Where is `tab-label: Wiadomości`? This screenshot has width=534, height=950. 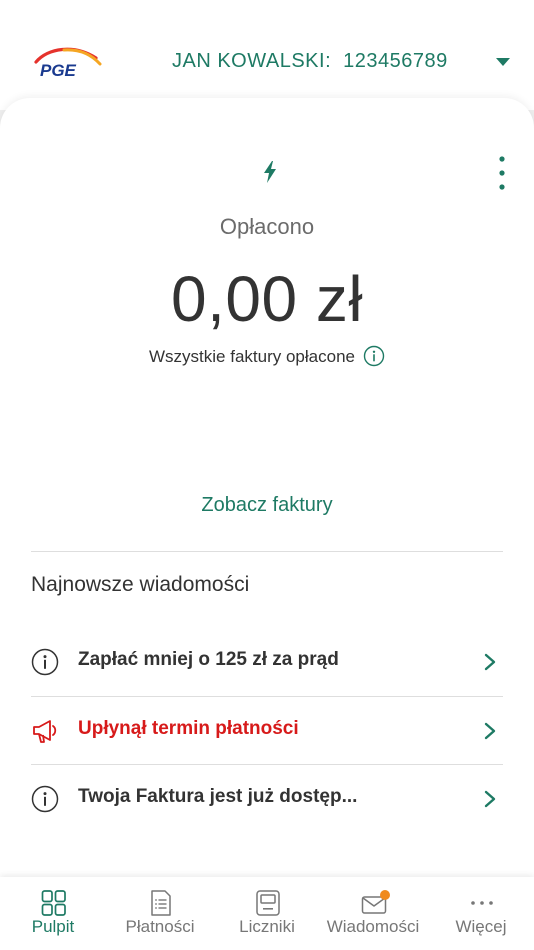 tab-label: Wiadomości is located at coordinates (373, 926).